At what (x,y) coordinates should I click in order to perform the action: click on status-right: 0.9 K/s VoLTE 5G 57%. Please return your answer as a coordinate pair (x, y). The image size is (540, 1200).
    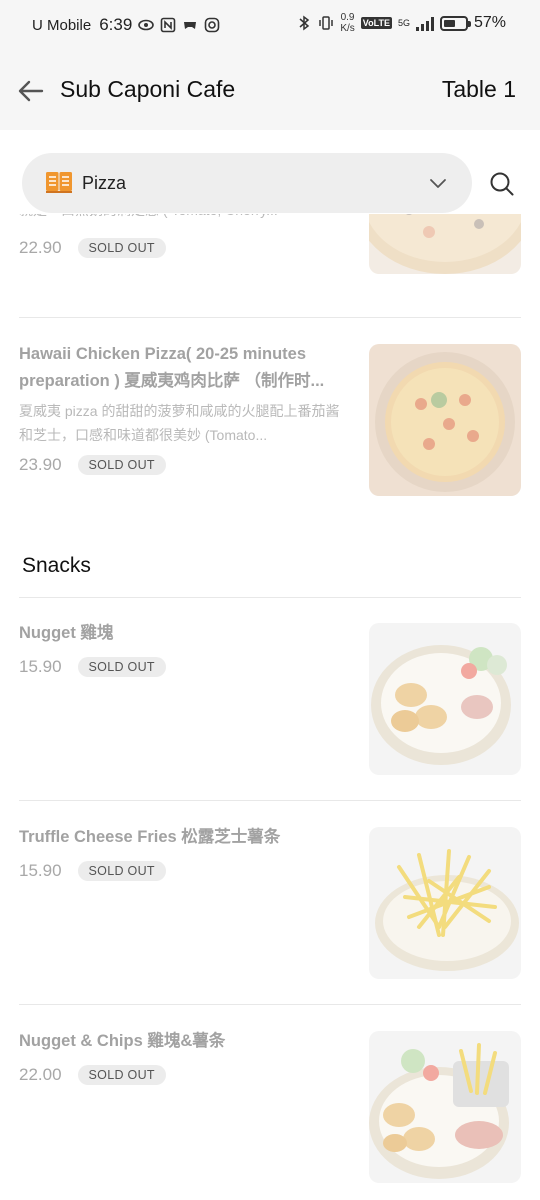
    Looking at the image, I should click on (401, 23).